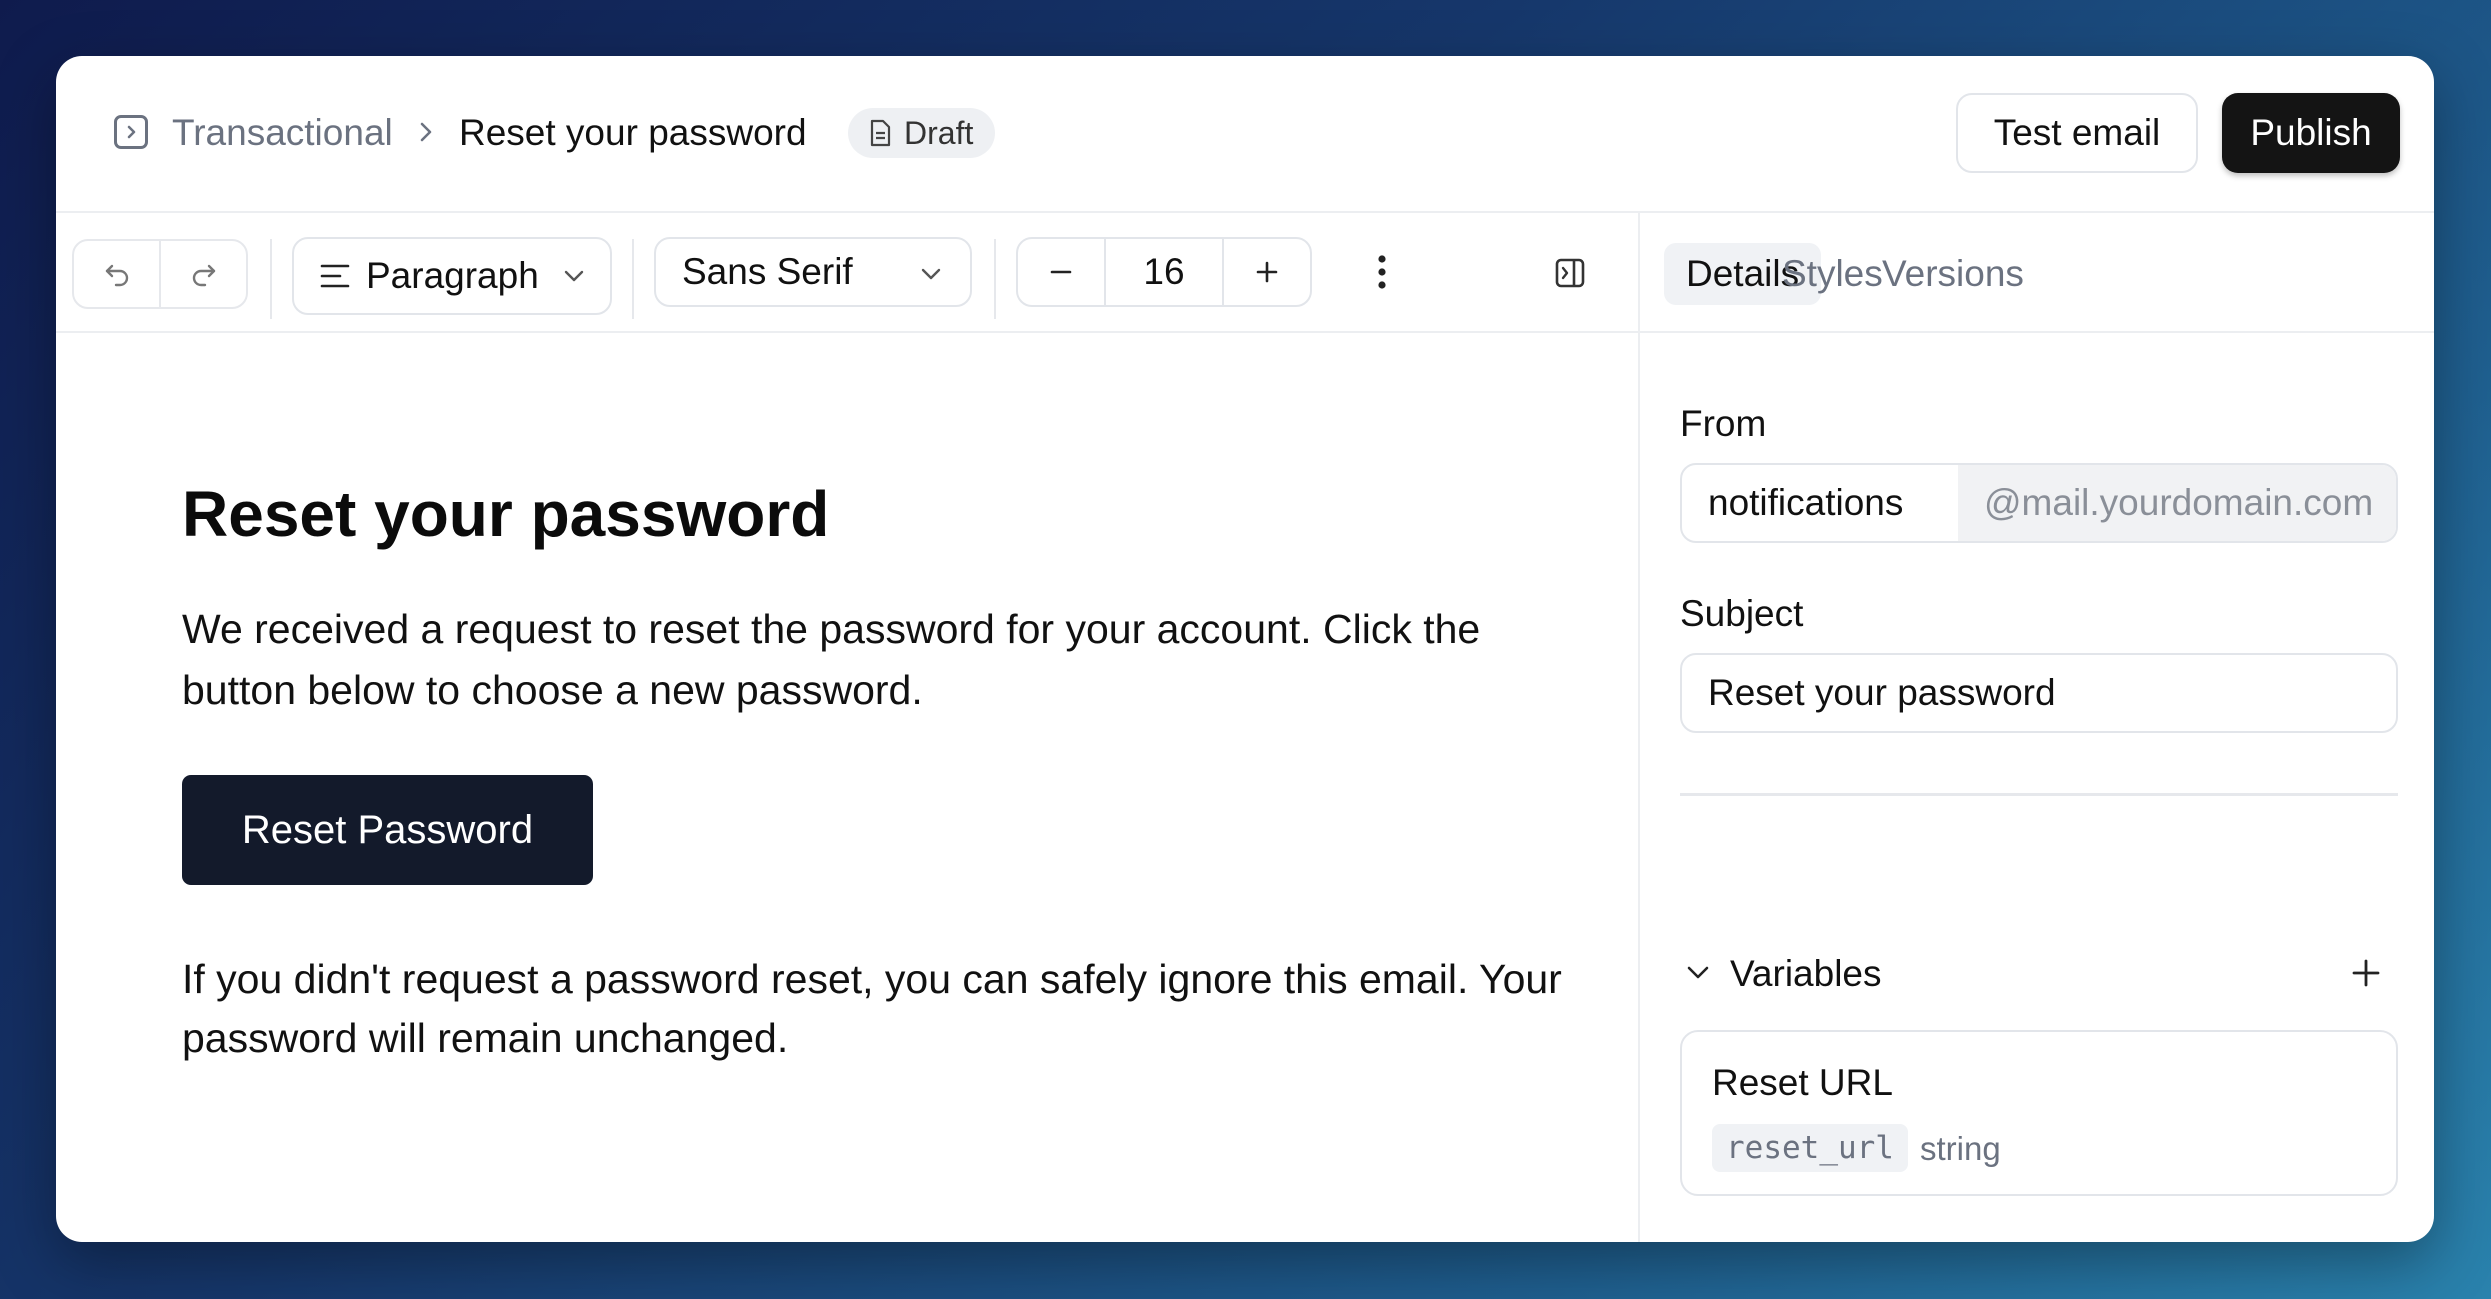  I want to click on from-field: notifications @mail.yourdomain.com, so click(2039, 503).